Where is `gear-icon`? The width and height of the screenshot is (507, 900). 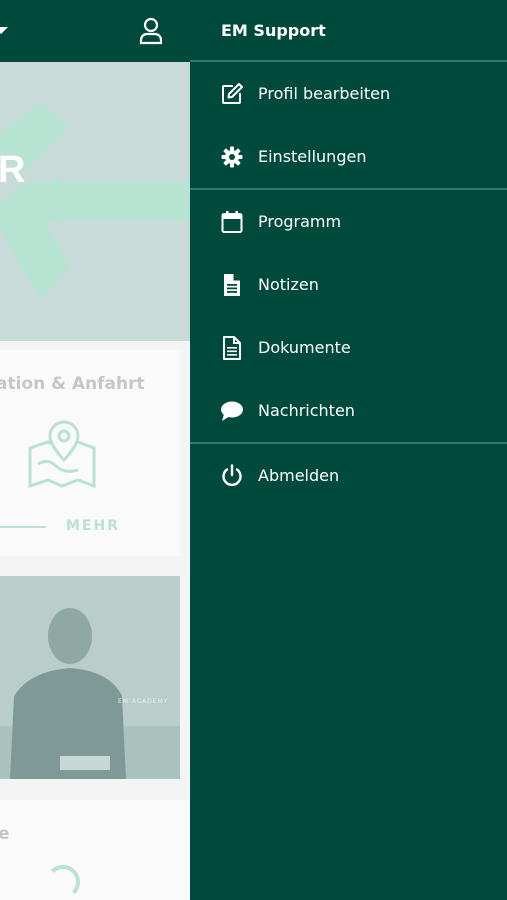
gear-icon is located at coordinates (232, 157).